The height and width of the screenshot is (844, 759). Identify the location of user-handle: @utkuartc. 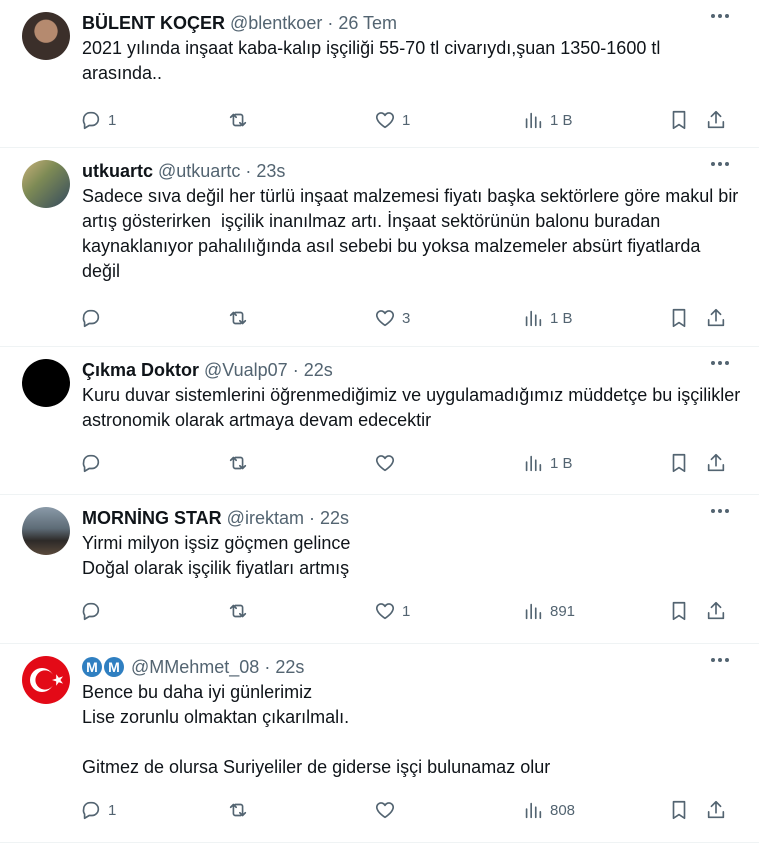
(199, 171).